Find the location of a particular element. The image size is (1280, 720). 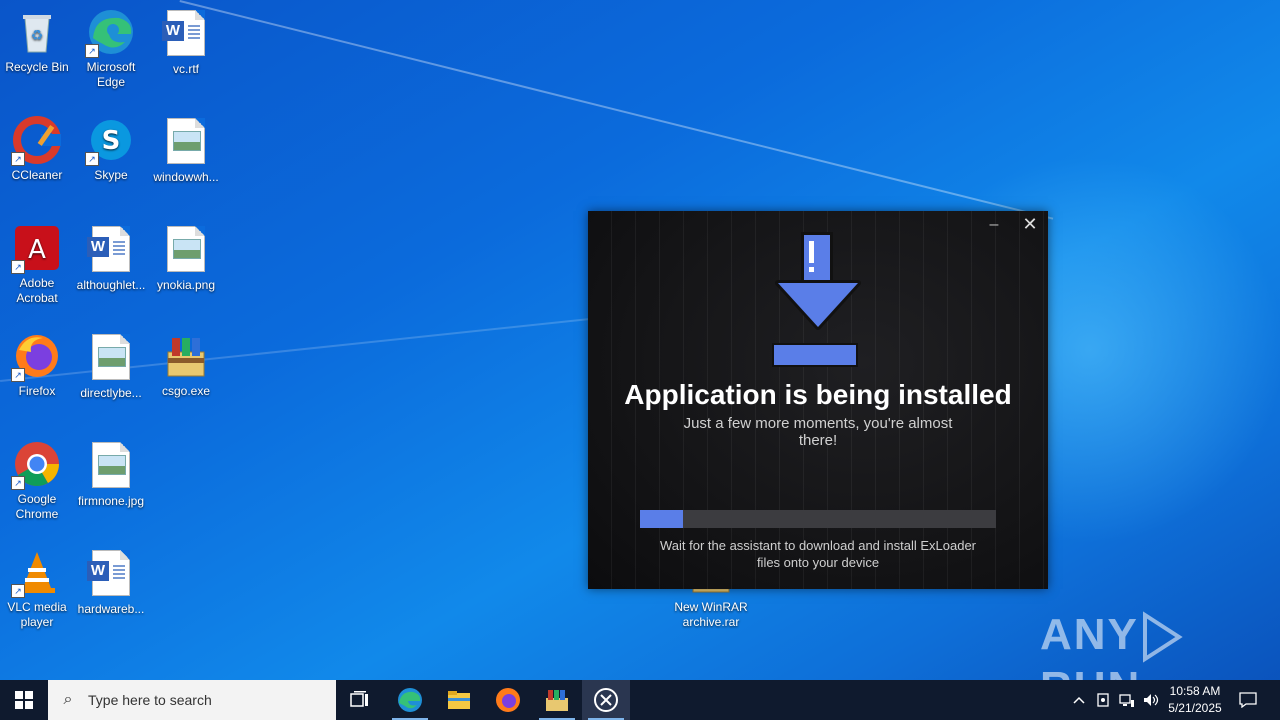

desktop-icon-ccleaner: ↗ CCleaner is located at coordinates (37, 149).